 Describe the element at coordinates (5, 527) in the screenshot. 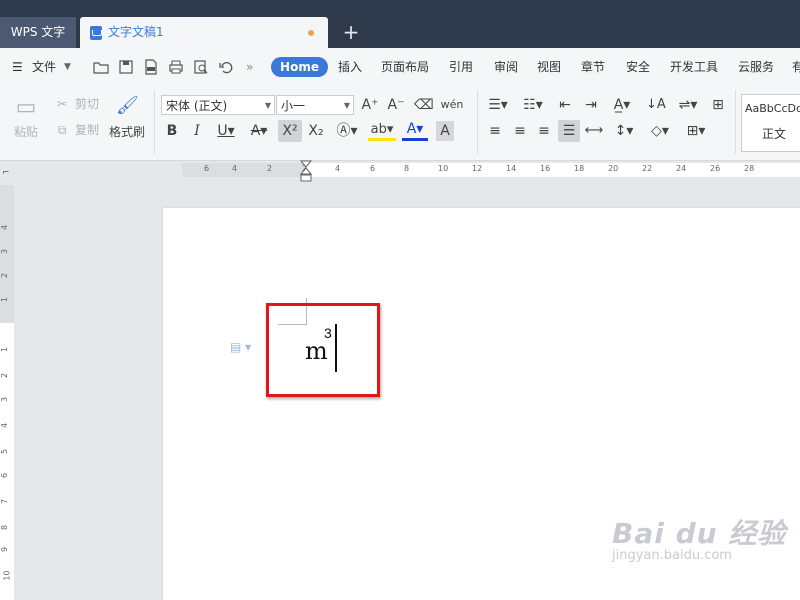

I see `ruler-tick-label: 8` at that location.